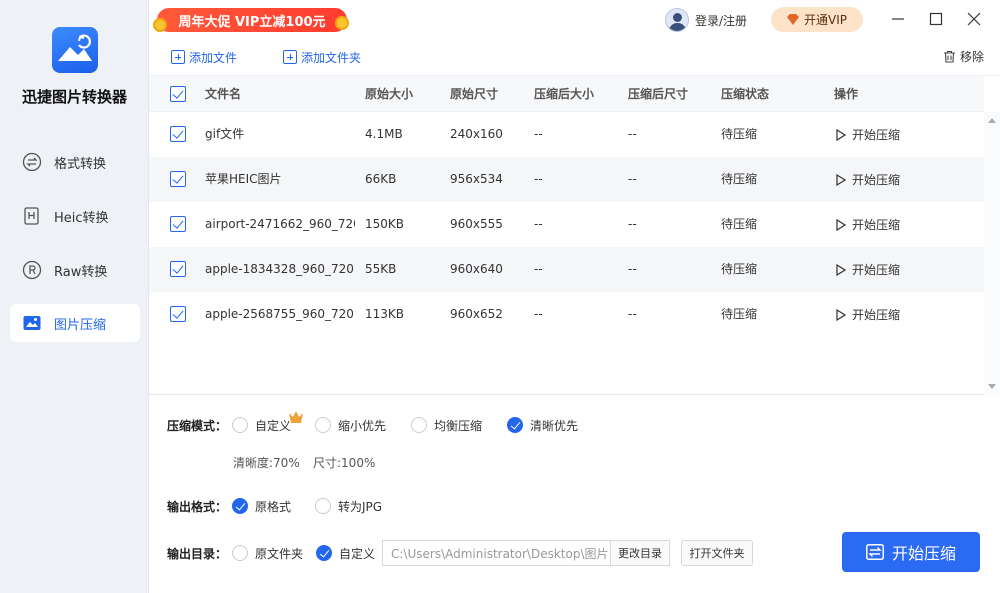 This screenshot has height=593, width=1000. I want to click on minimize-icon, so click(898, 19).